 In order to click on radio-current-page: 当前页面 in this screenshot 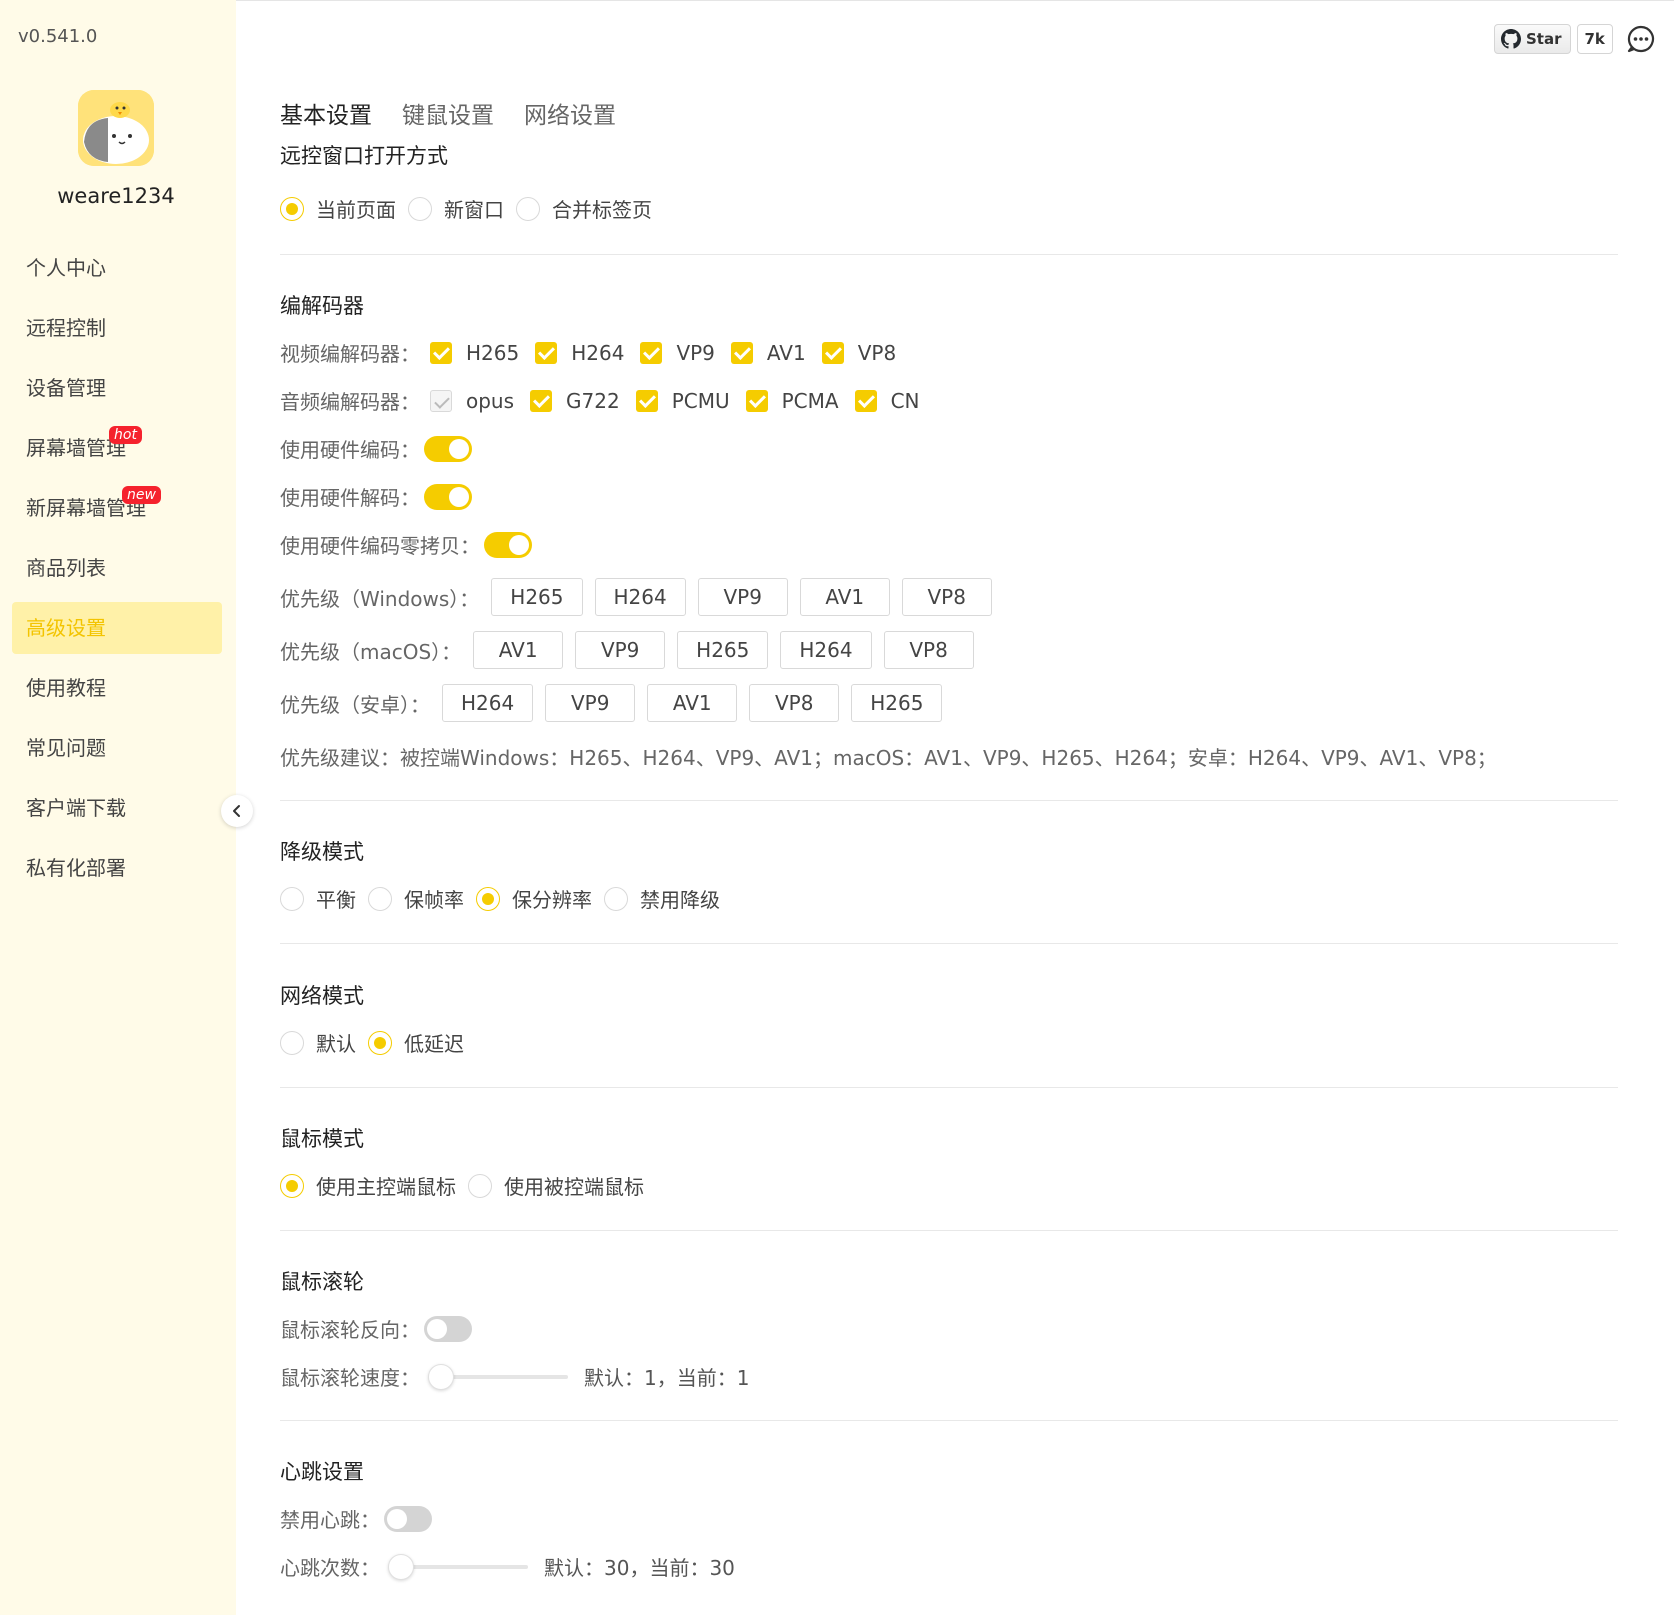, I will do `click(338, 208)`.